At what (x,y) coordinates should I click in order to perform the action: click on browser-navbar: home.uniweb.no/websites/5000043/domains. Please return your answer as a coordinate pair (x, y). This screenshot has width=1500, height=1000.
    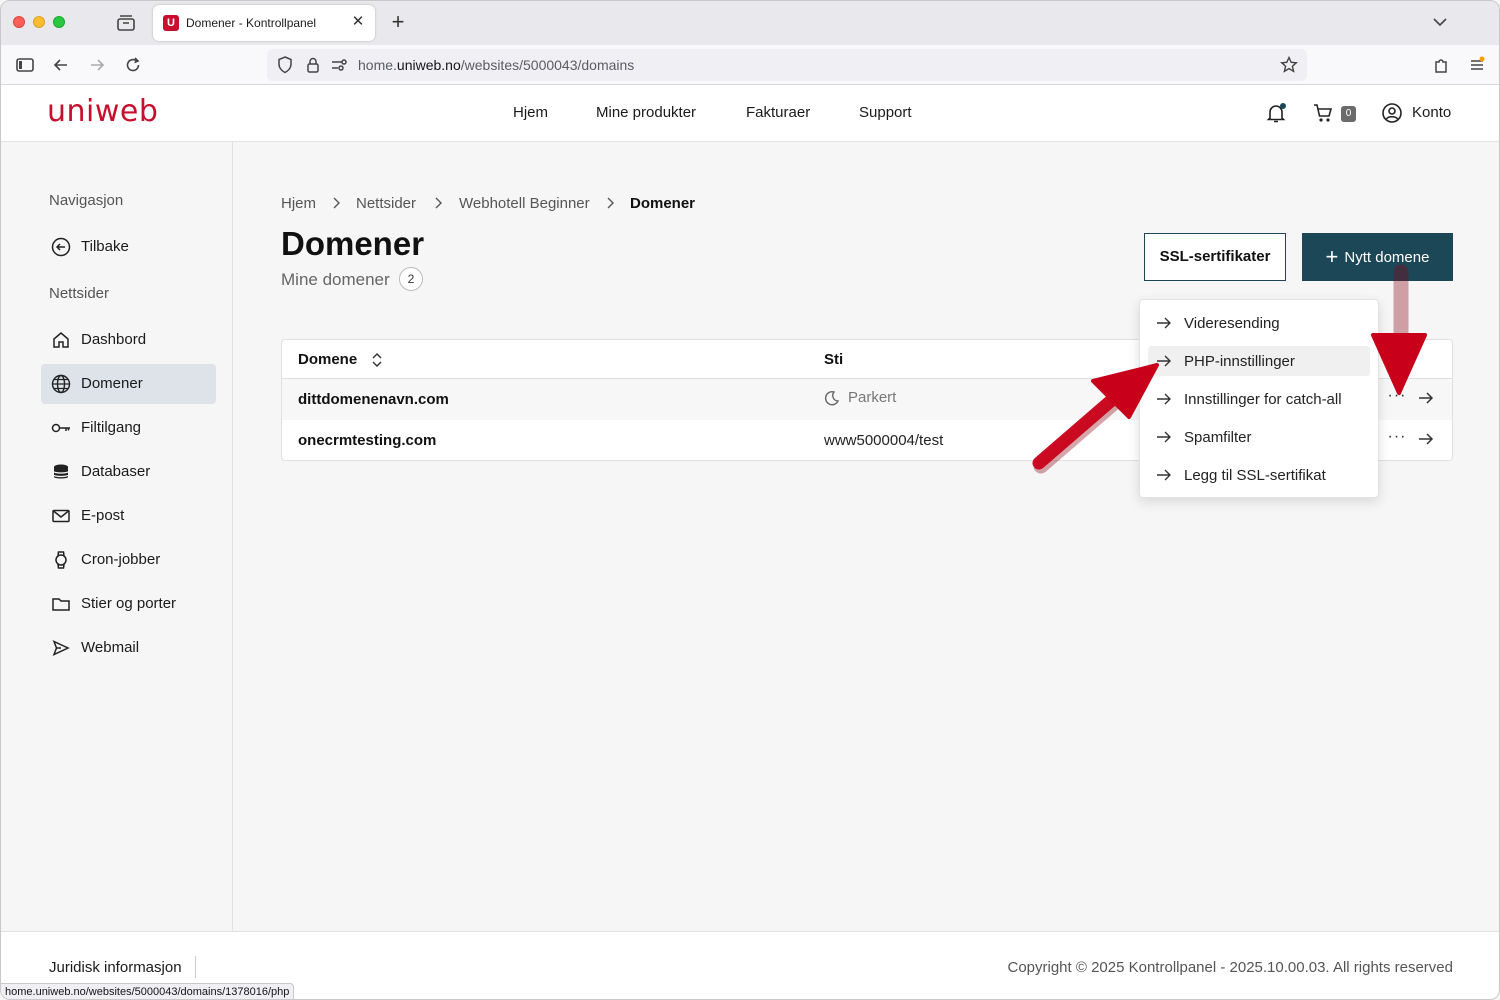
    Looking at the image, I should click on (750, 65).